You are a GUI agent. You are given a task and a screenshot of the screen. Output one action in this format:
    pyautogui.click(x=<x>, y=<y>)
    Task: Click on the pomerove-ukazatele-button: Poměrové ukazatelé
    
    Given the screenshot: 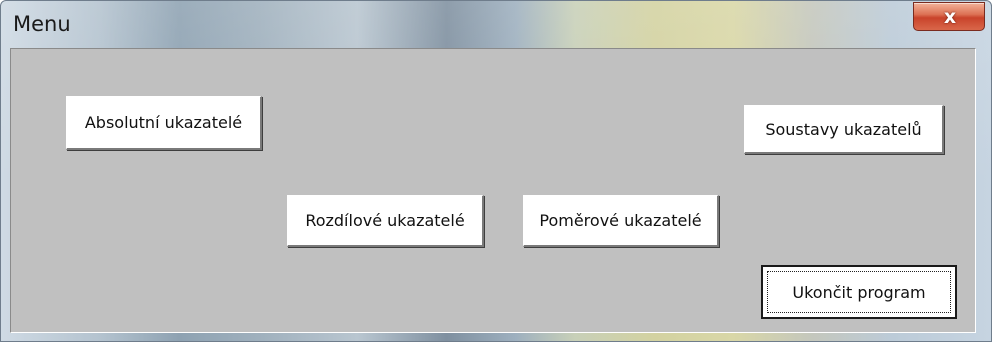 What is the action you would take?
    pyautogui.click(x=621, y=221)
    